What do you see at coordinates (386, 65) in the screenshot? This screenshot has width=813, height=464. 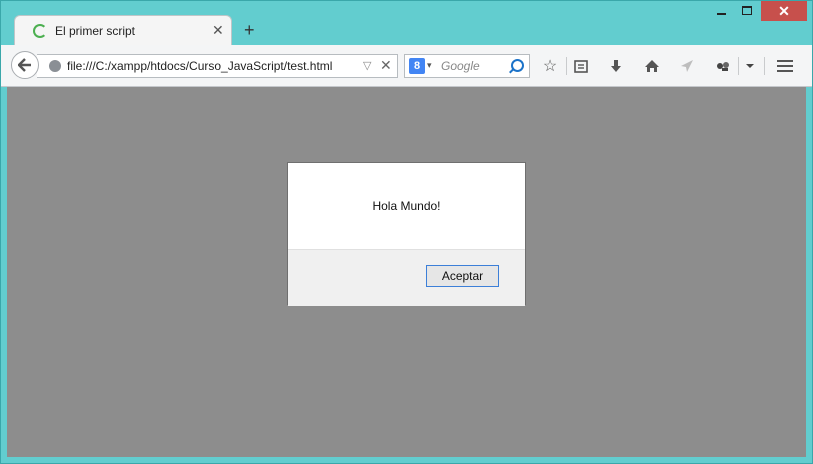 I see `stop-icon: ✕` at bounding box center [386, 65].